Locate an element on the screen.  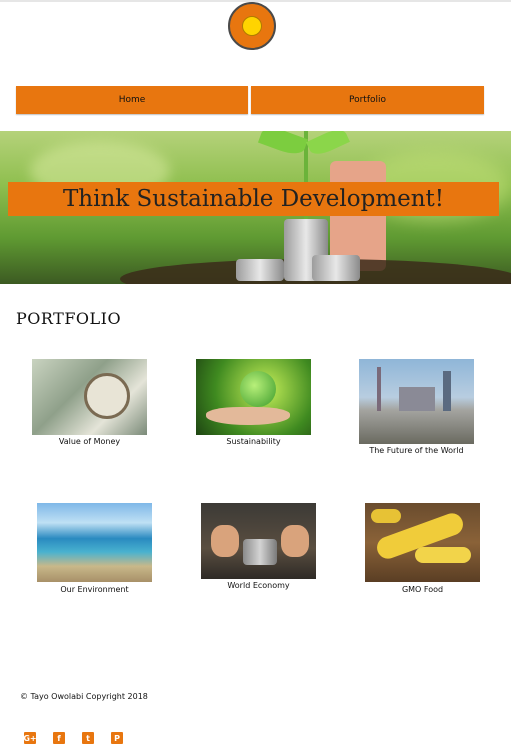
pinterest-icon: P is located at coordinates (117, 738).